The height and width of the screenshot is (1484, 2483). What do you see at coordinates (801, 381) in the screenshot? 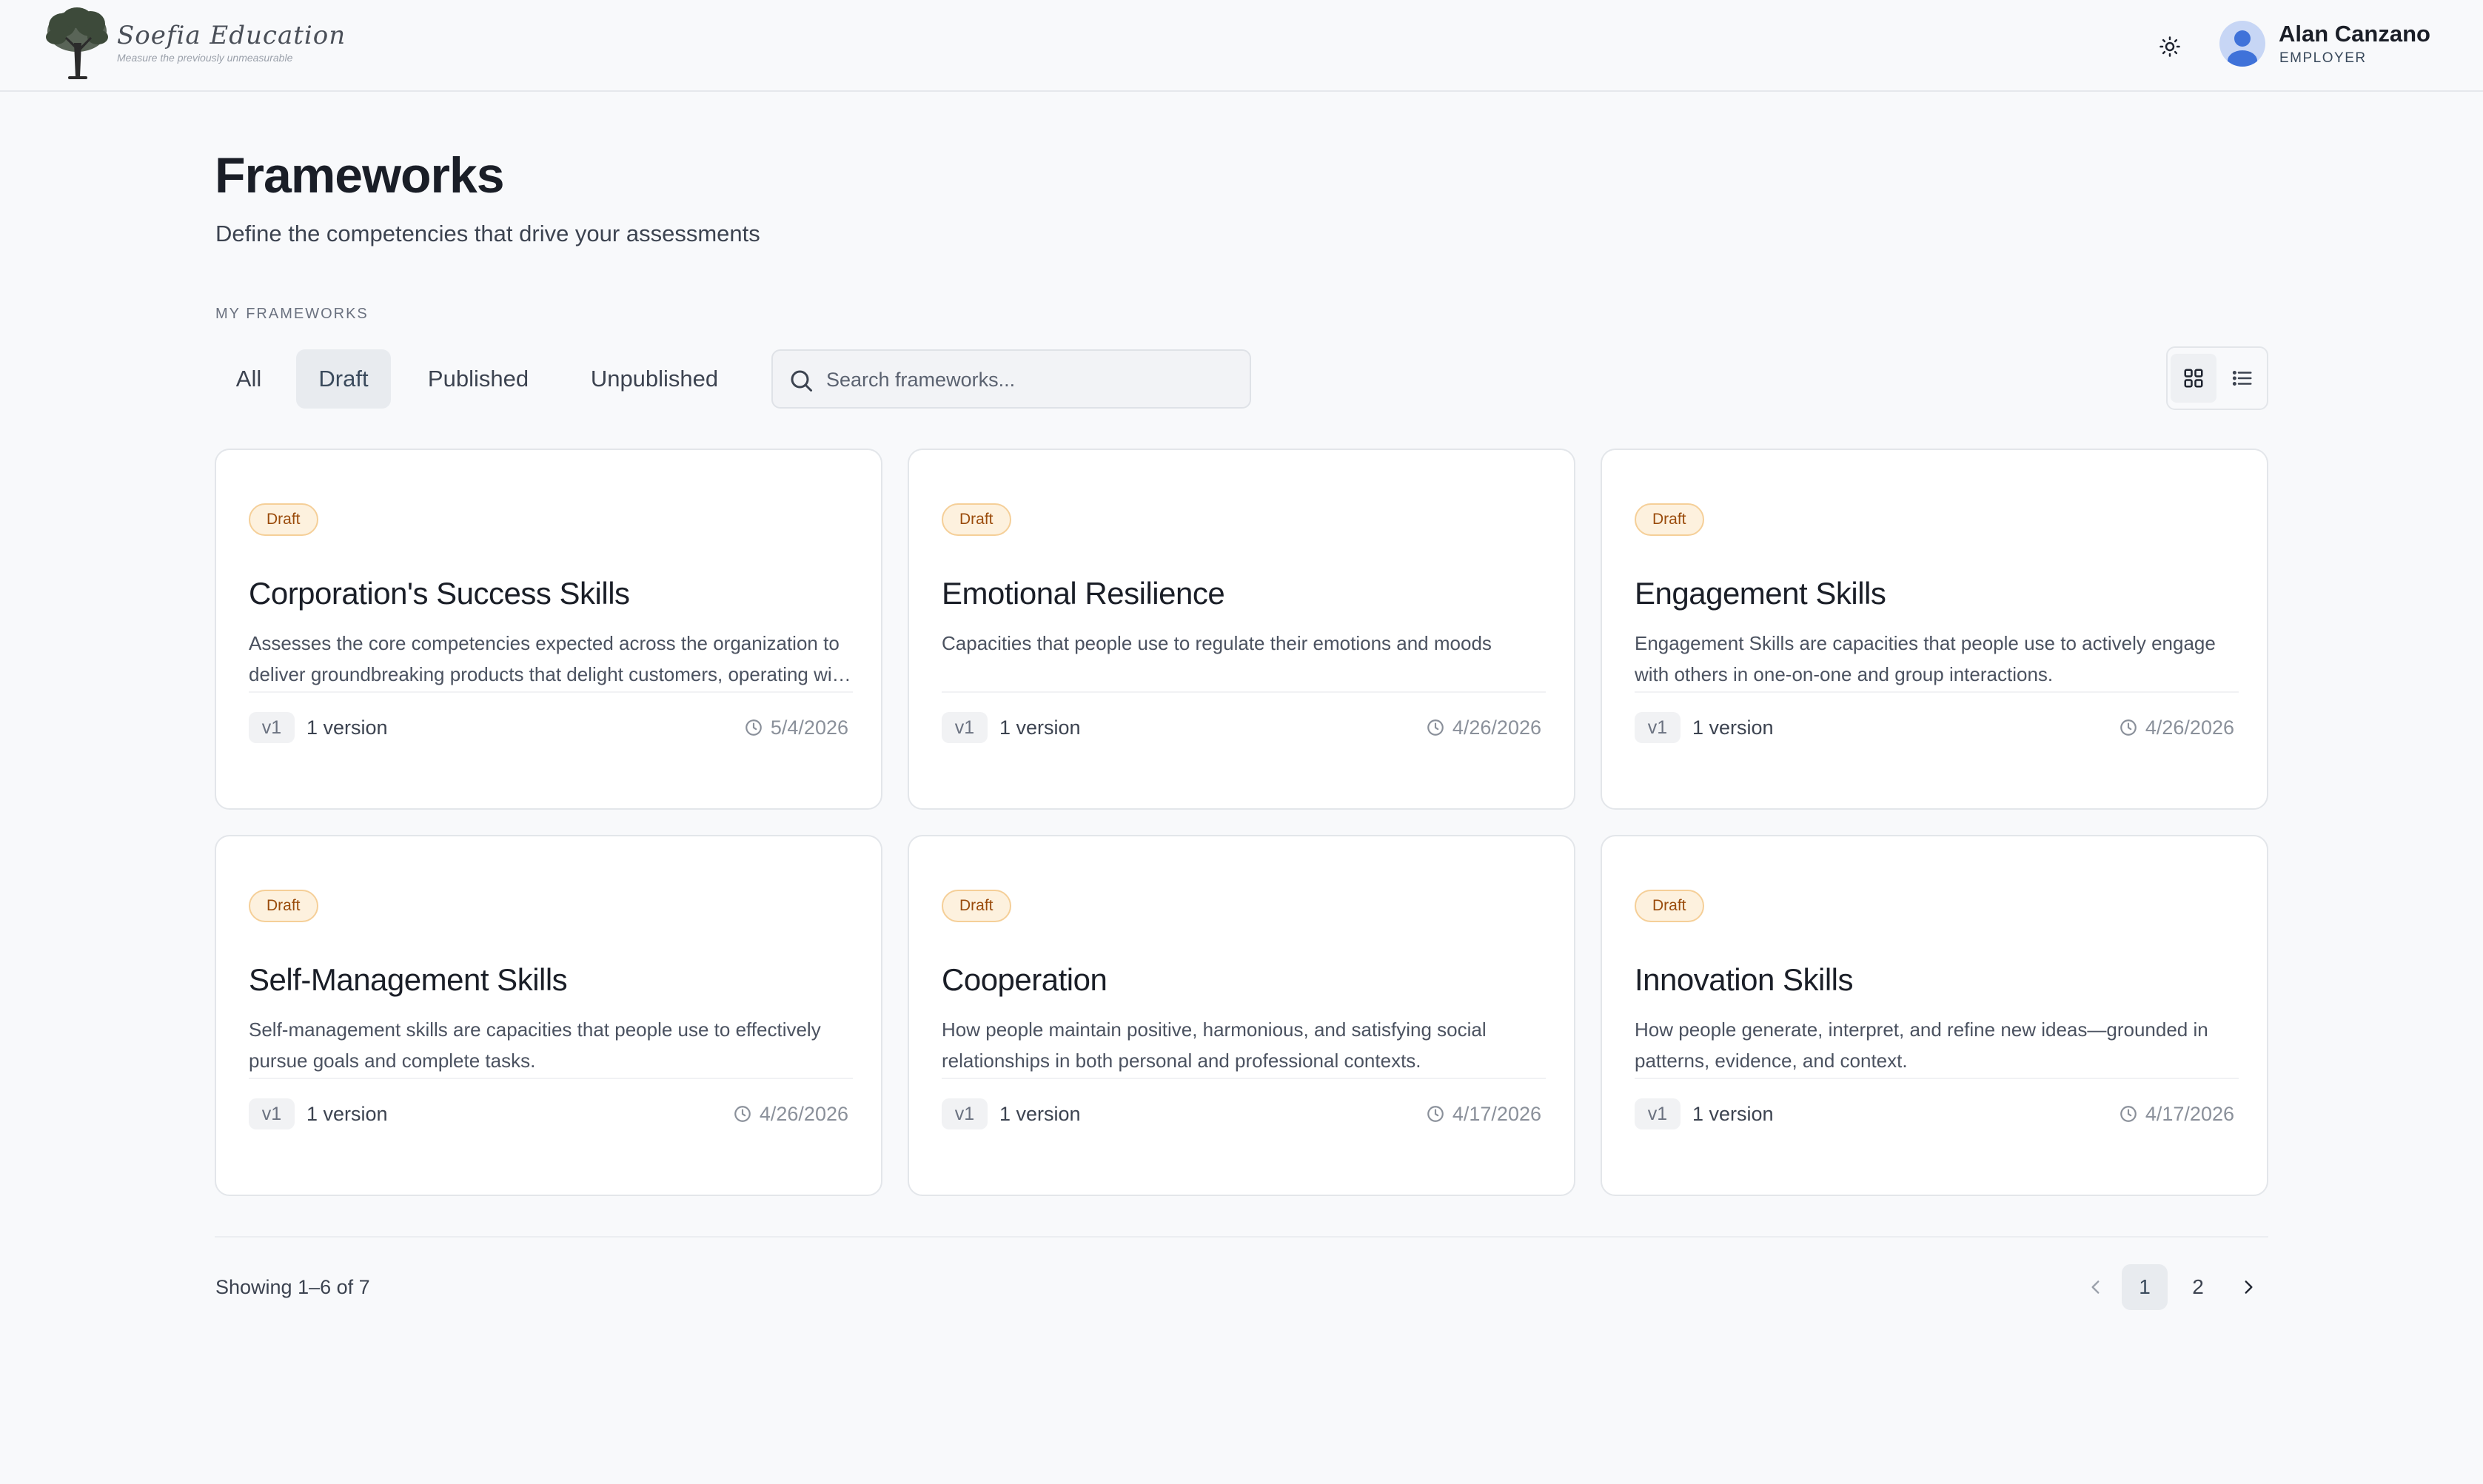
I see `search-icon` at bounding box center [801, 381].